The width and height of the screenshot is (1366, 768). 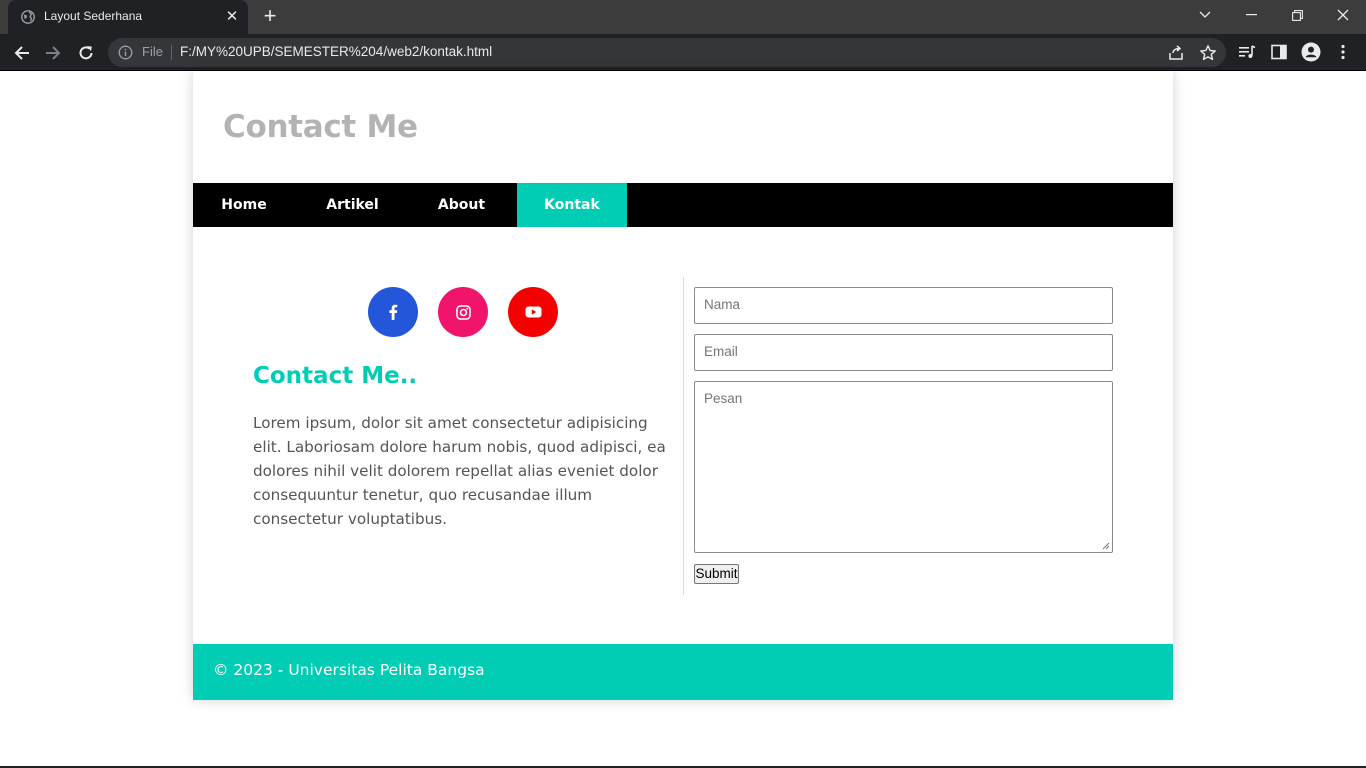 I want to click on profile-button, so click(x=1311, y=52).